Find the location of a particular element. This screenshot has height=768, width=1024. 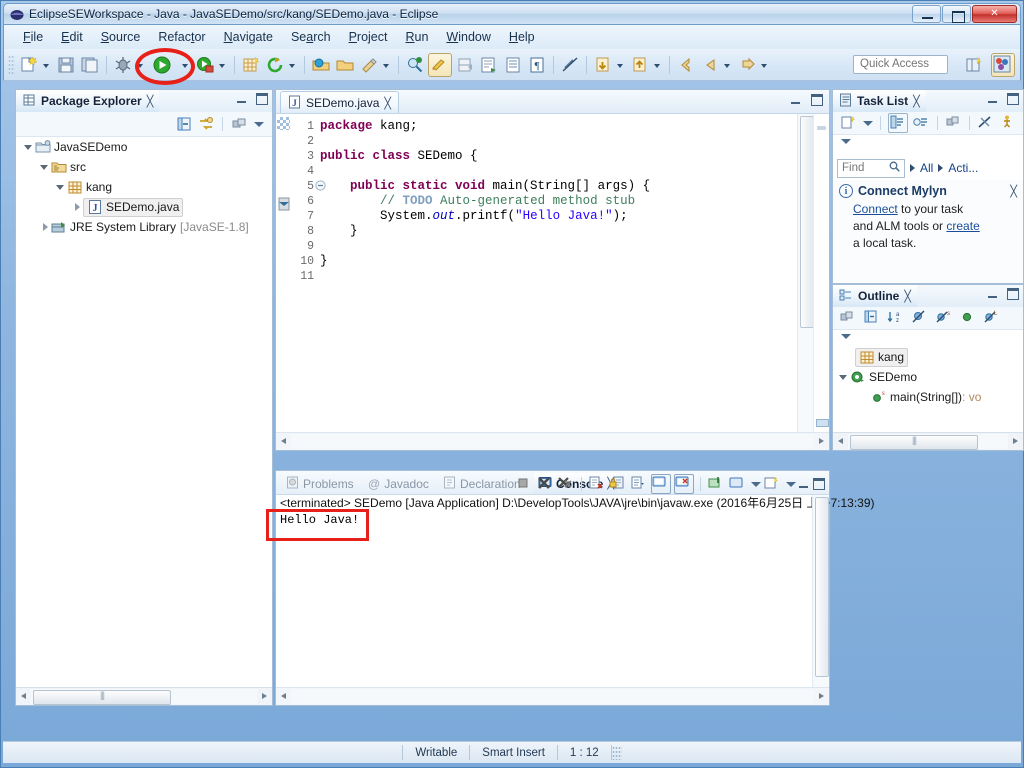

skip-breakpoints-icon is located at coordinates (369, 65).